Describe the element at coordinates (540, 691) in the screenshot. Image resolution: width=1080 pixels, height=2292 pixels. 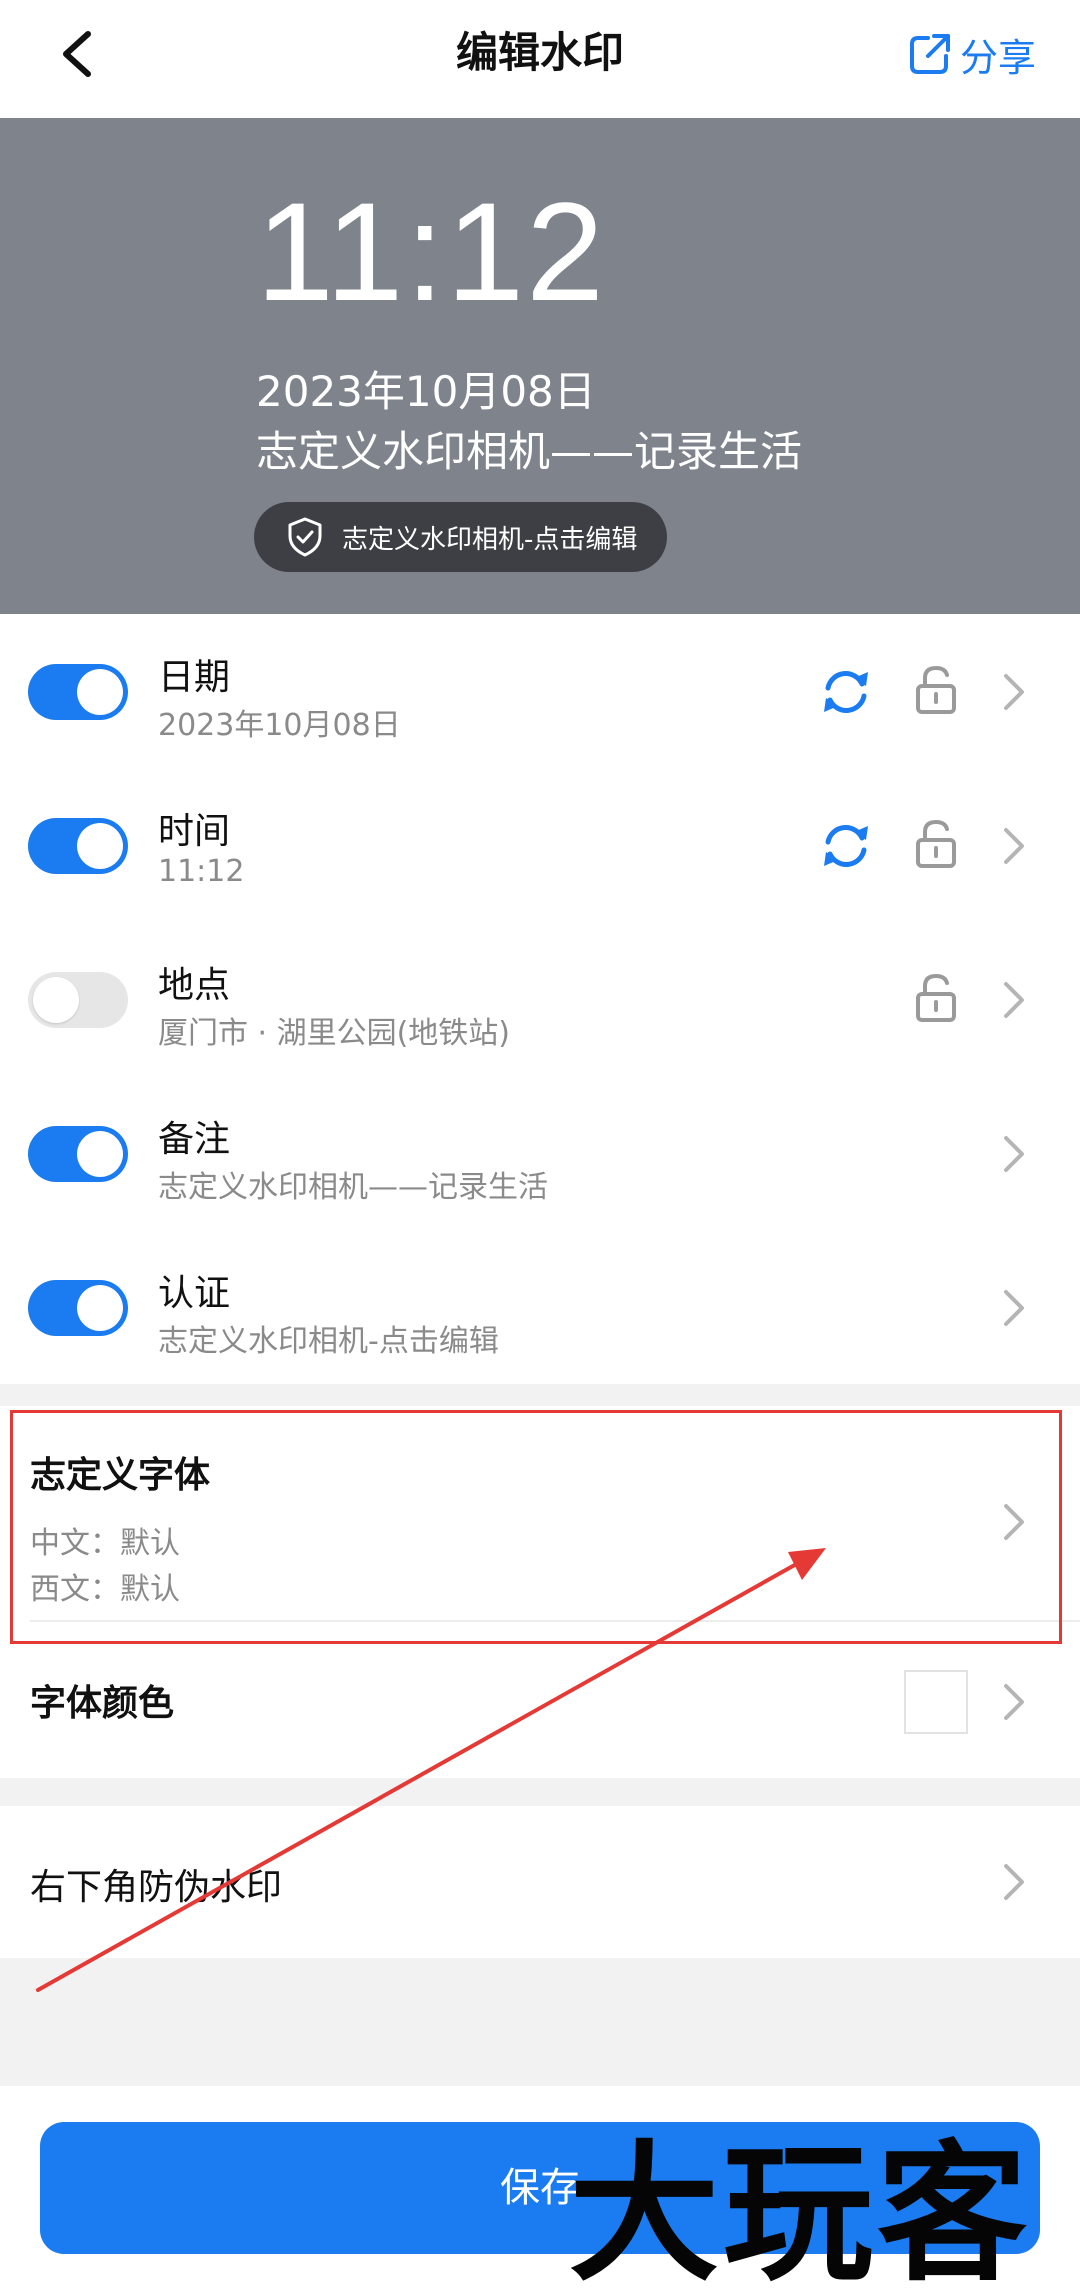
I see `row-date: 日期 2023年10月08日` at that location.